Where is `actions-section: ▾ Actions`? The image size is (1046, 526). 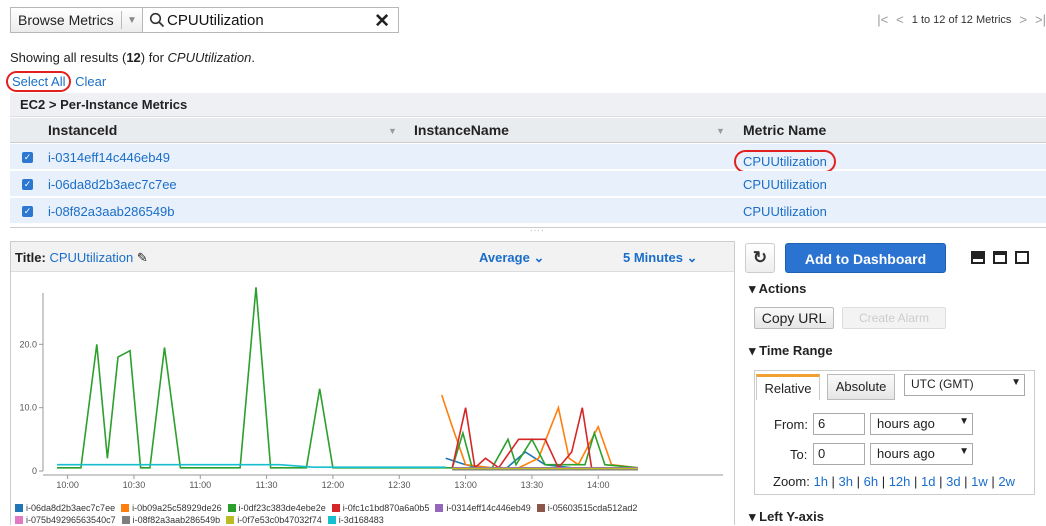
actions-section: ▾ Actions is located at coordinates (777, 289).